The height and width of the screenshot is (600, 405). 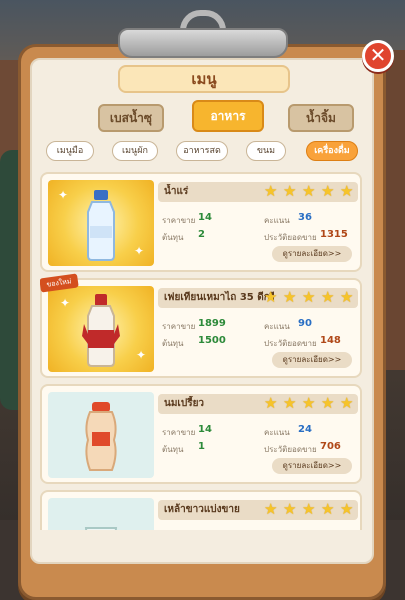 I want to click on yogurt-drink-icon, so click(x=101, y=436).